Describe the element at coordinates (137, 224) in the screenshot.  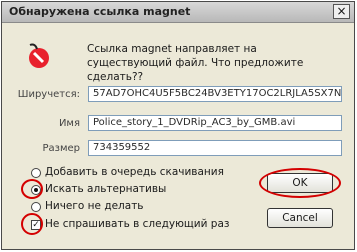
I see `option-label: Не спрашивать в следующий раз` at that location.